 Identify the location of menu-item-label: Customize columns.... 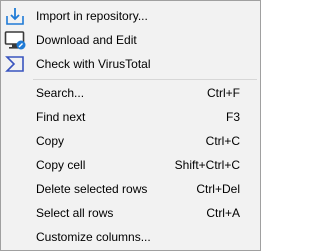
(93, 237).